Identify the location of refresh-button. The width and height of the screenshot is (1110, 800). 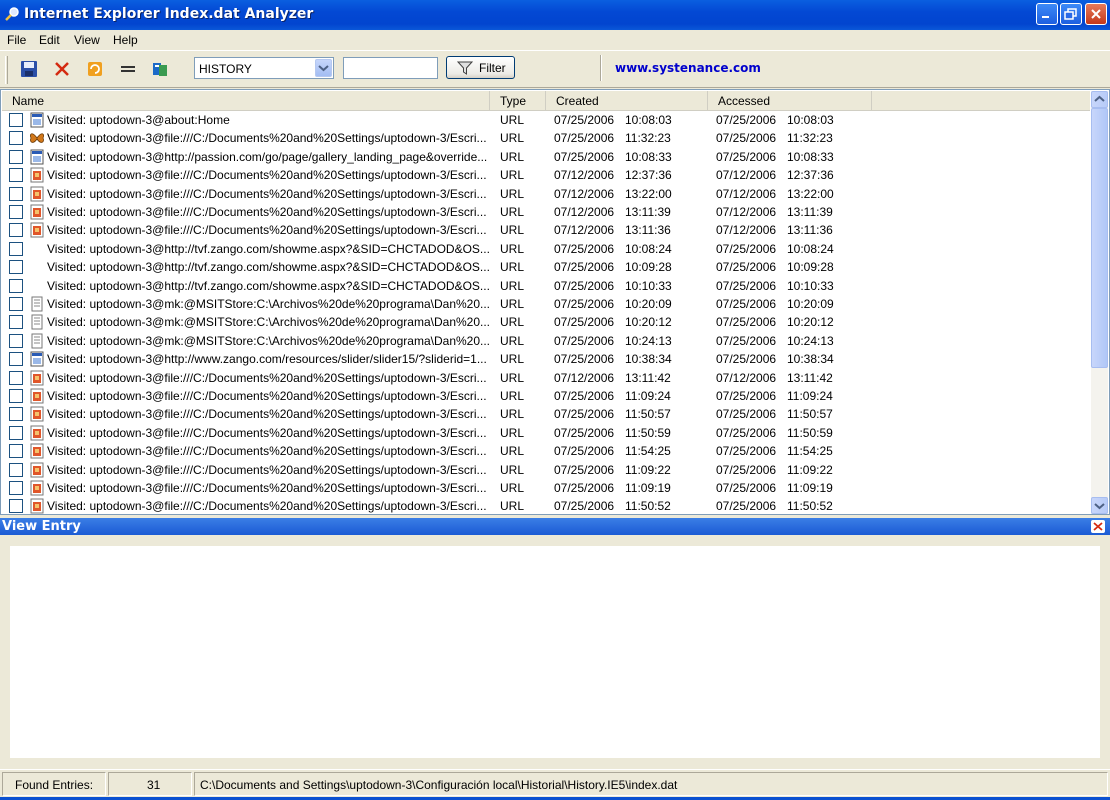
(95, 69).